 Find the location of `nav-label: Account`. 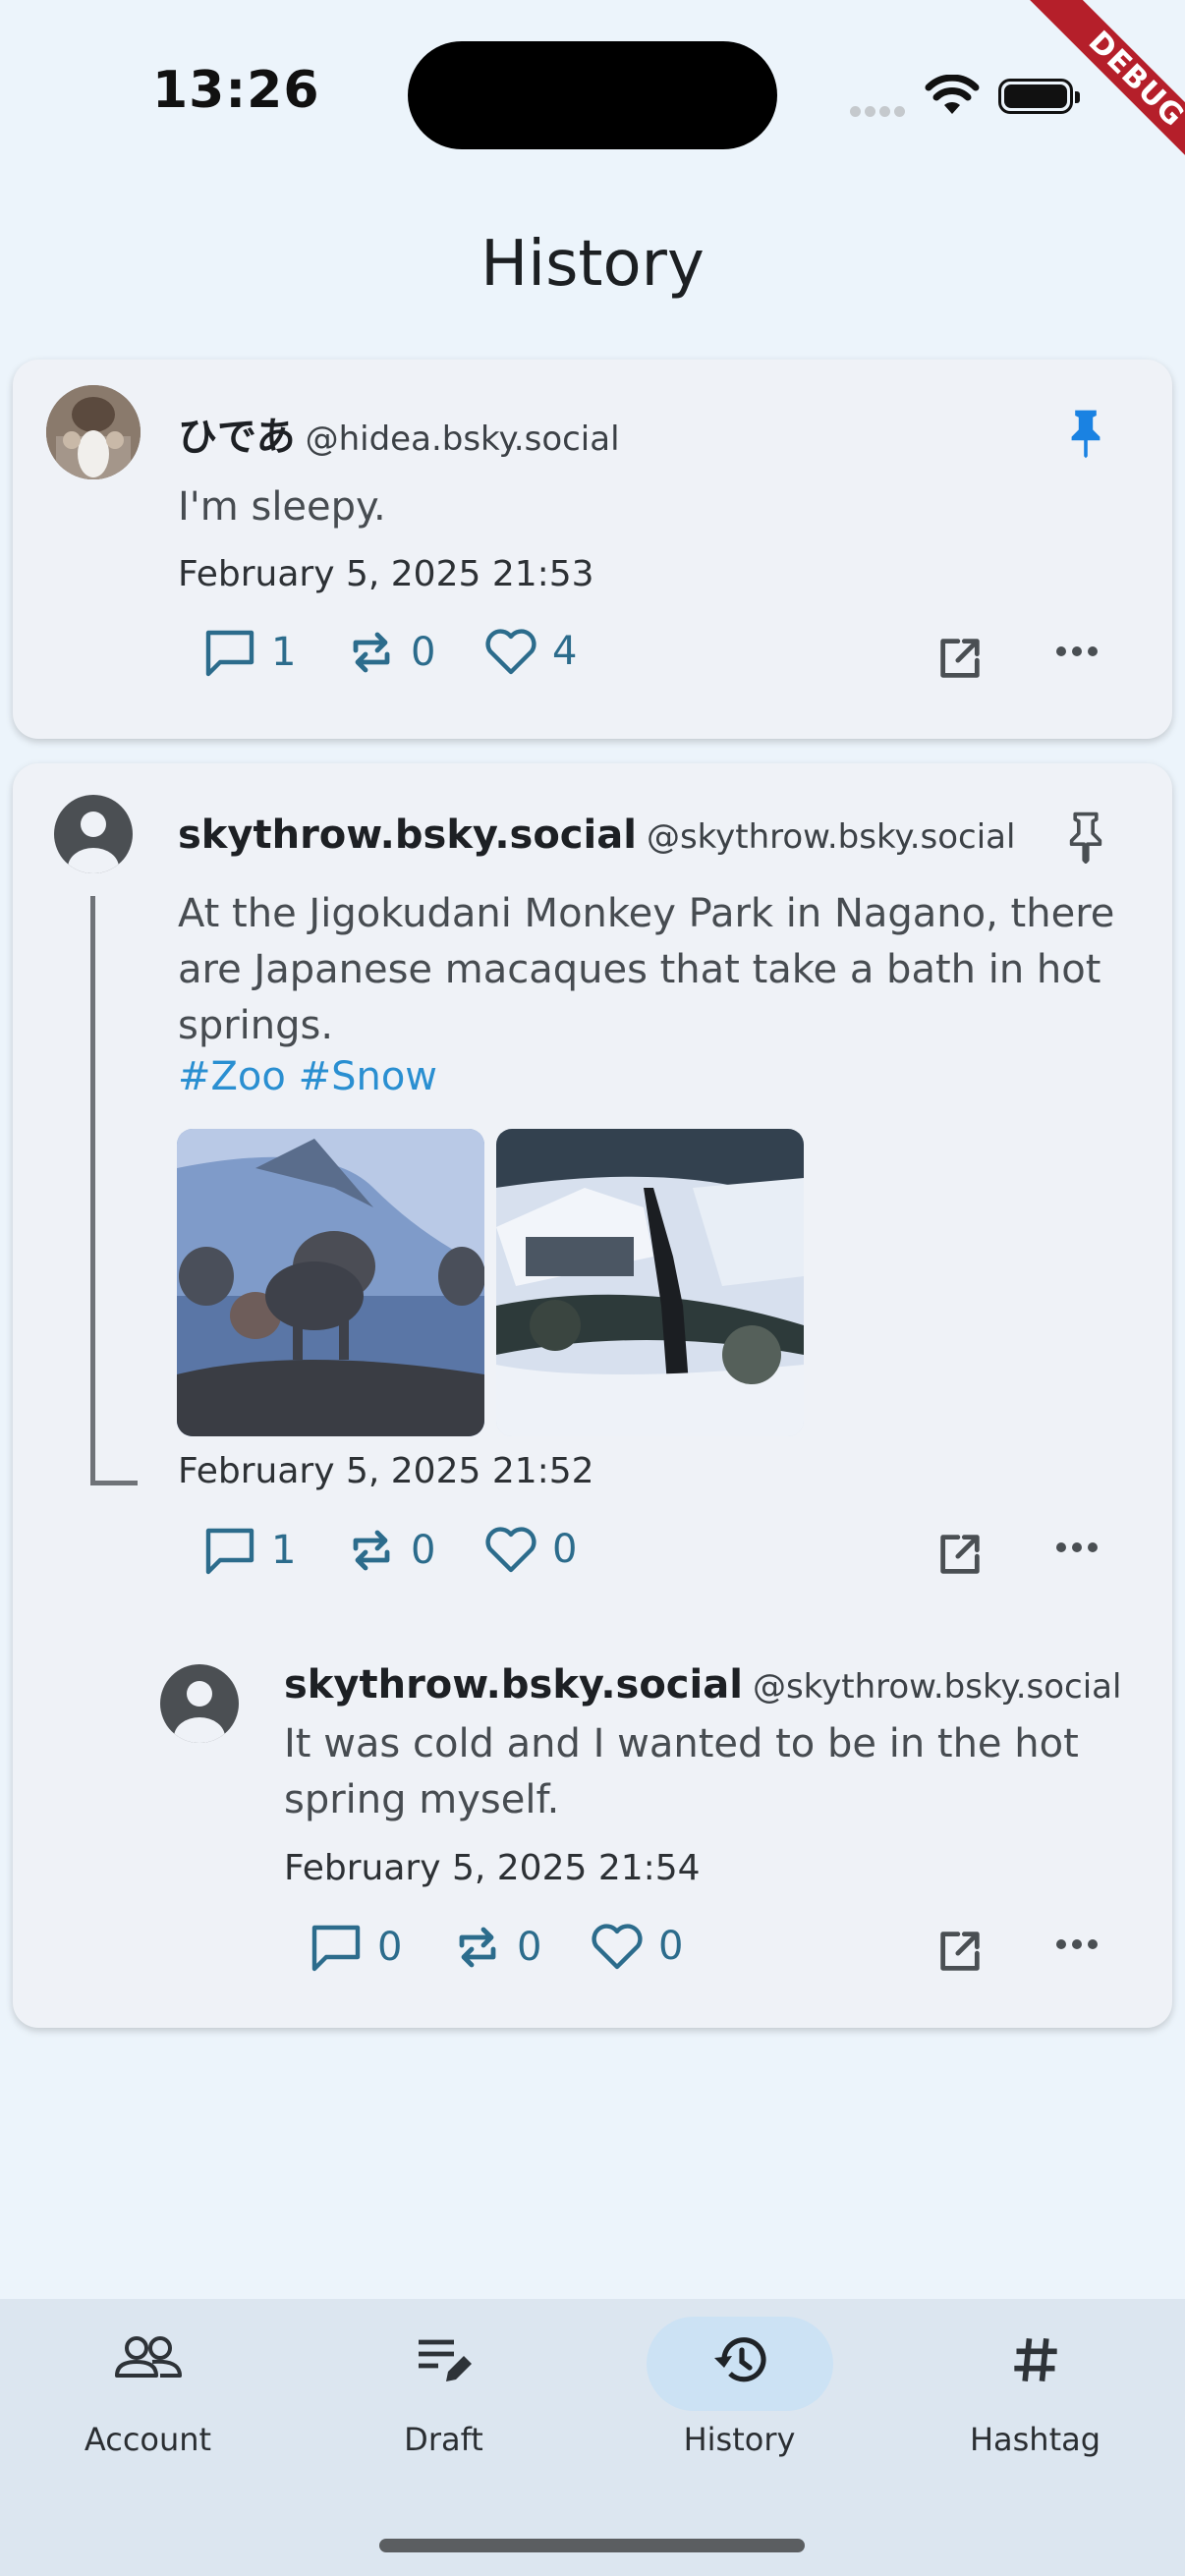

nav-label: Account is located at coordinates (148, 2439).